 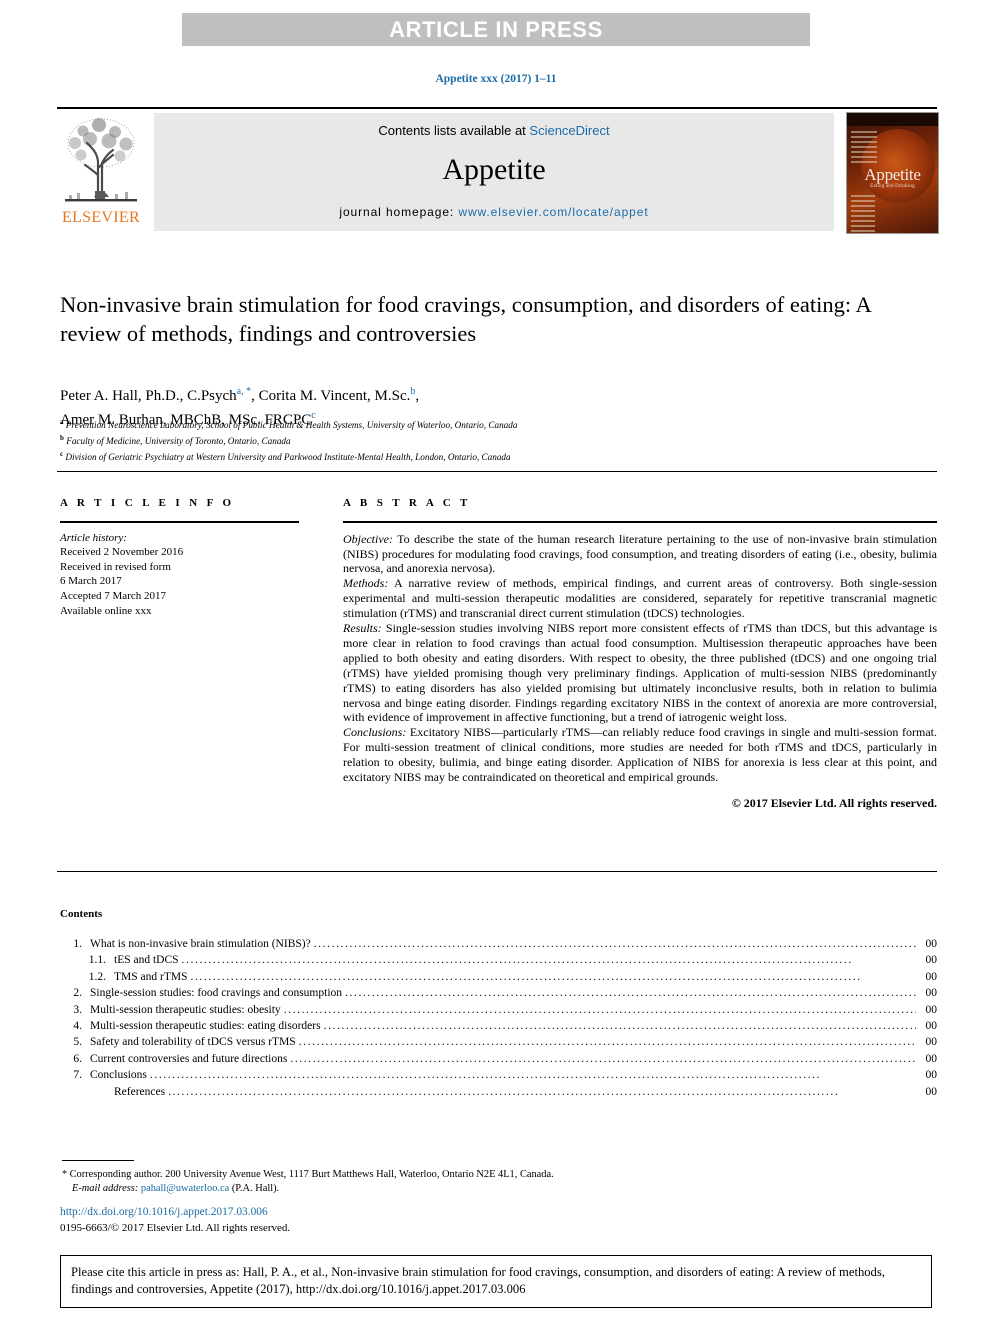 I want to click on masthead-top-rule, so click(x=497, y=108).